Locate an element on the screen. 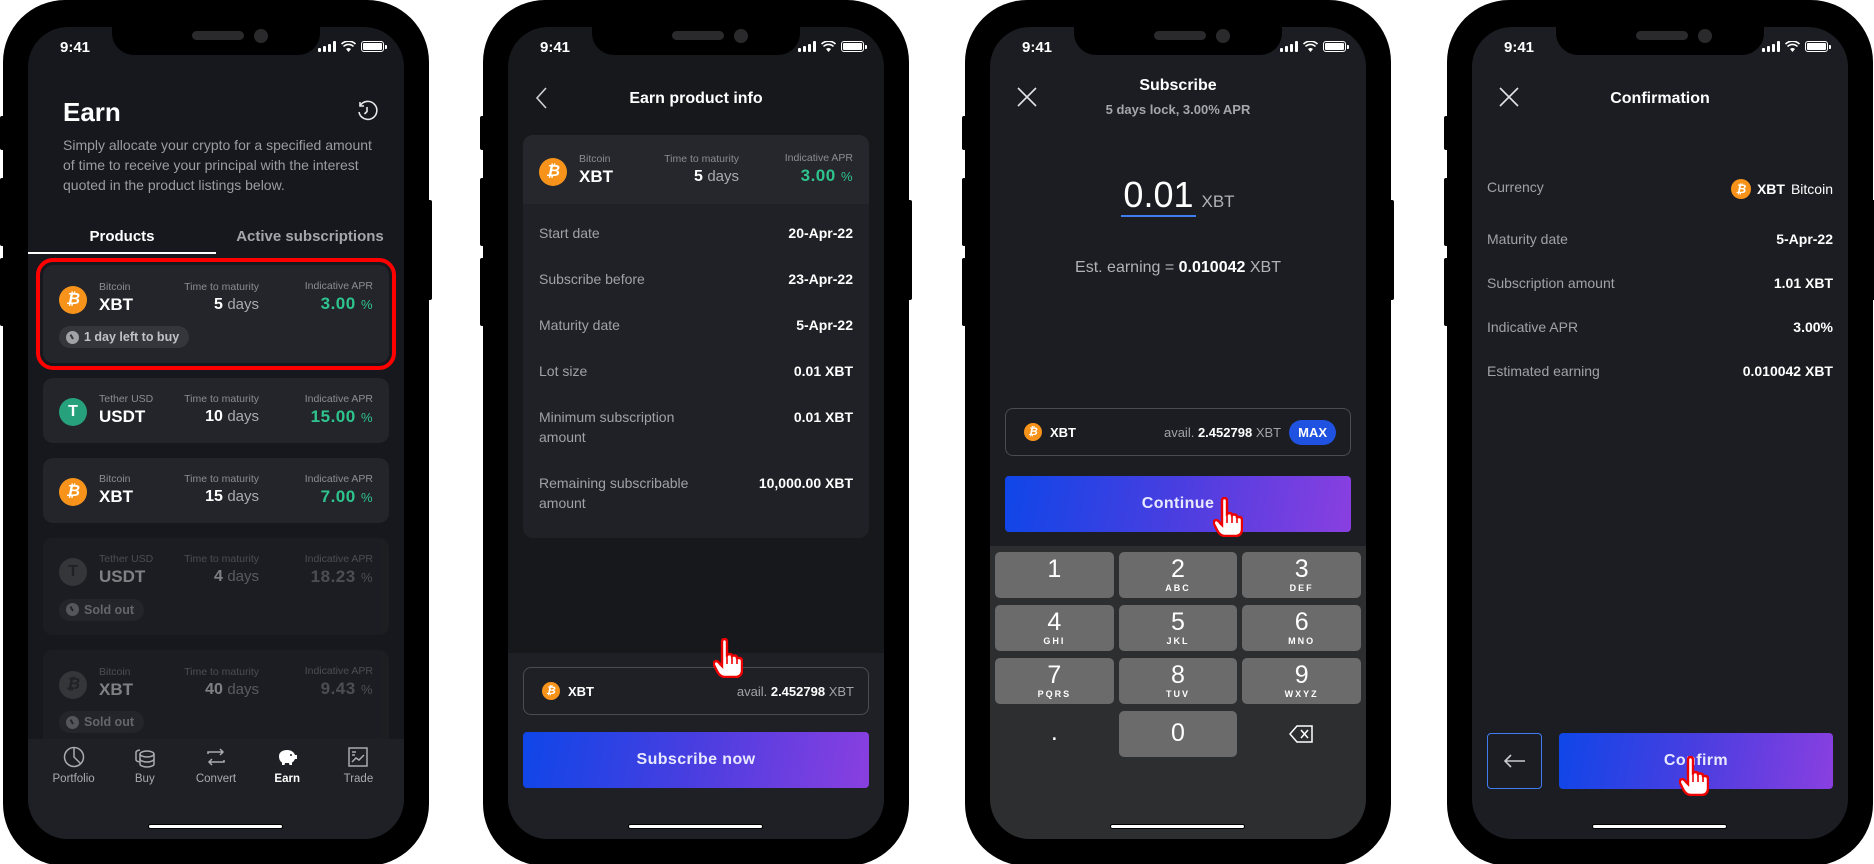 This screenshot has height=864, width=1874. page-title: Earn is located at coordinates (92, 112).